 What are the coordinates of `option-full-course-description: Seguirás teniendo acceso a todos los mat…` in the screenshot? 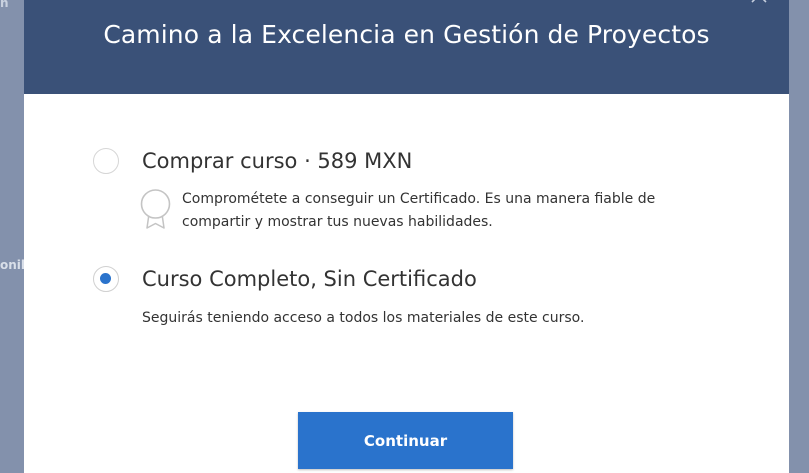 It's located at (363, 318).